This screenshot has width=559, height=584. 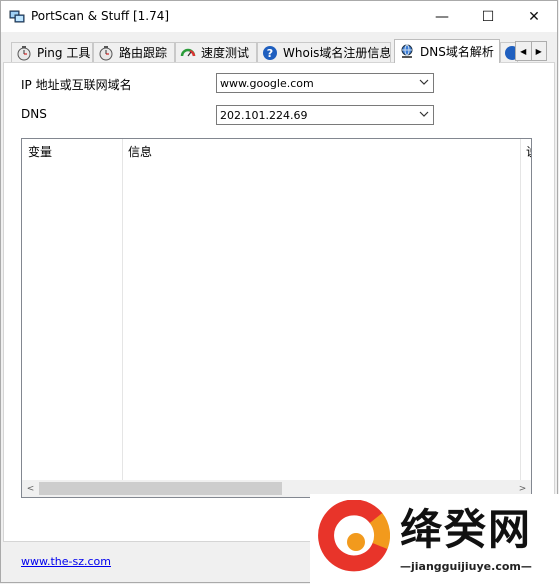 I want to click on speedometer-icon, so click(x=188, y=52).